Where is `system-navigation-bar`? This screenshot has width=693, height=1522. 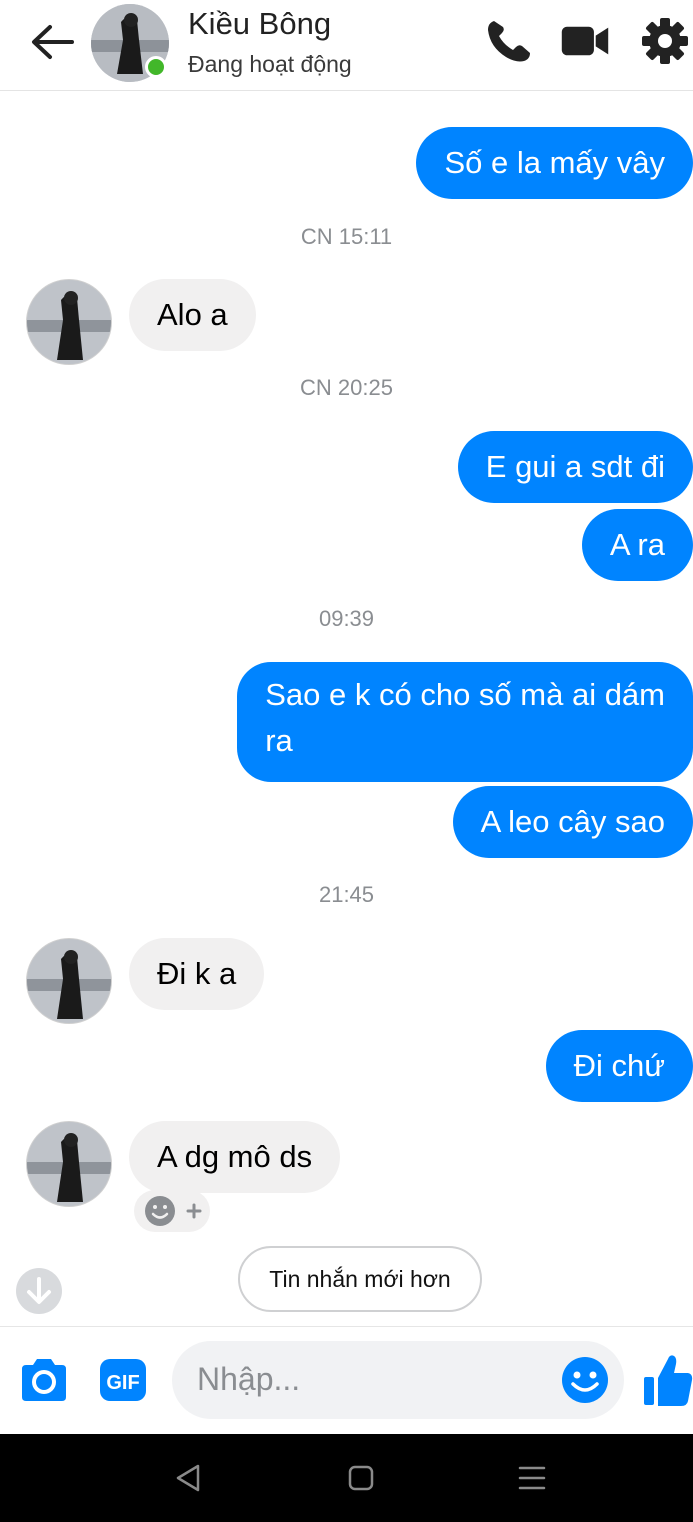
system-navigation-bar is located at coordinates (346, 1478).